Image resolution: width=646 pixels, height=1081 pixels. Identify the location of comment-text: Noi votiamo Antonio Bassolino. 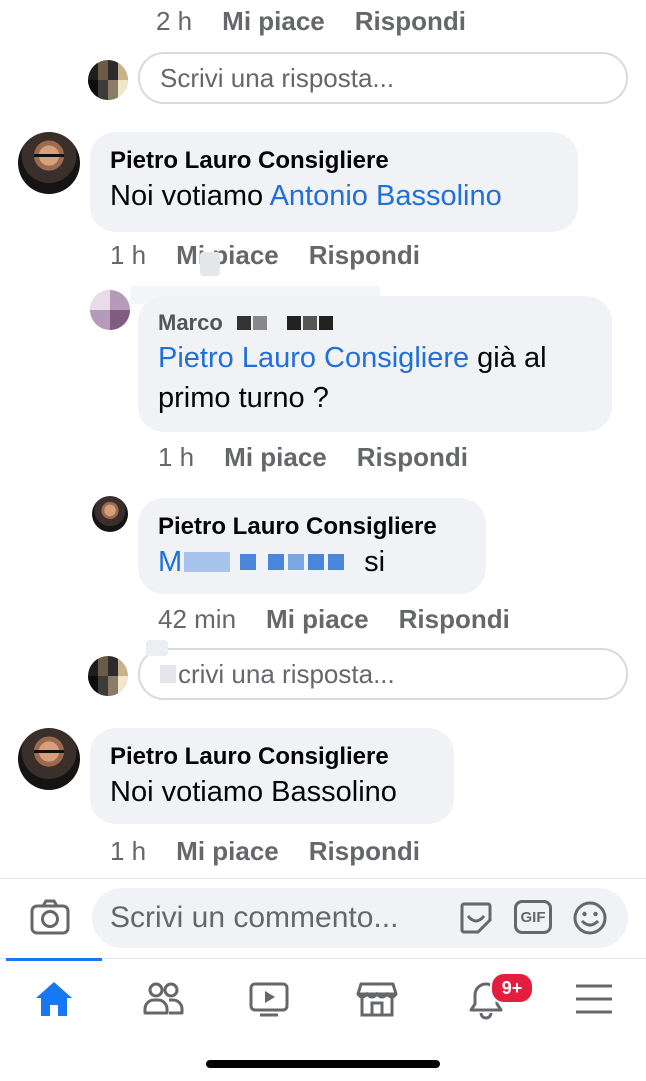
(334, 196).